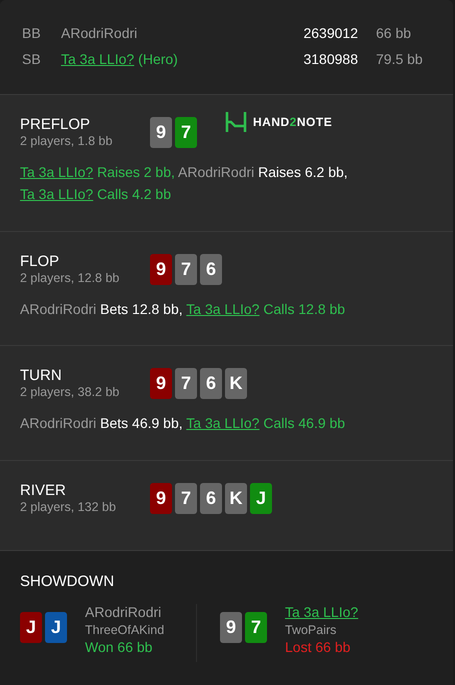  Describe the element at coordinates (399, 59) in the screenshot. I see `stack-bb: 79.5 bb` at that location.